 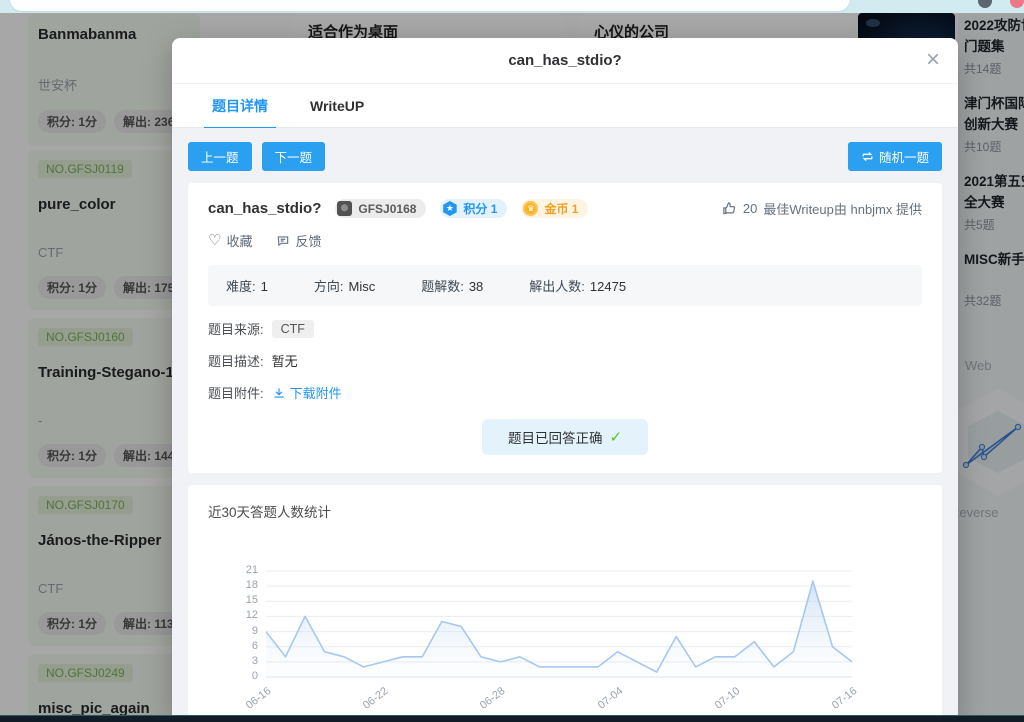 What do you see at coordinates (381, 208) in the screenshot?
I see `challenge-id-badge: GFSJ0168` at bounding box center [381, 208].